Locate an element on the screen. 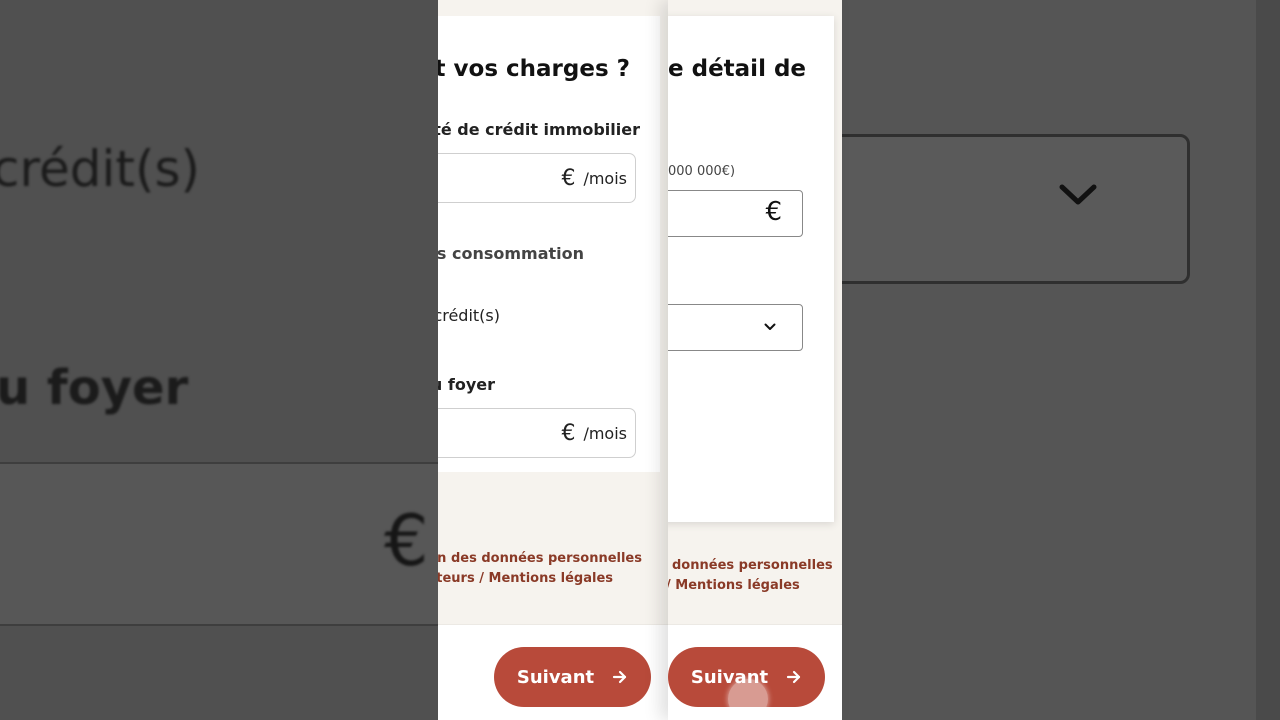 Image resolution: width=1280 pixels, height=720 pixels. mortgage-input-suffix: € /mois is located at coordinates (594, 178).